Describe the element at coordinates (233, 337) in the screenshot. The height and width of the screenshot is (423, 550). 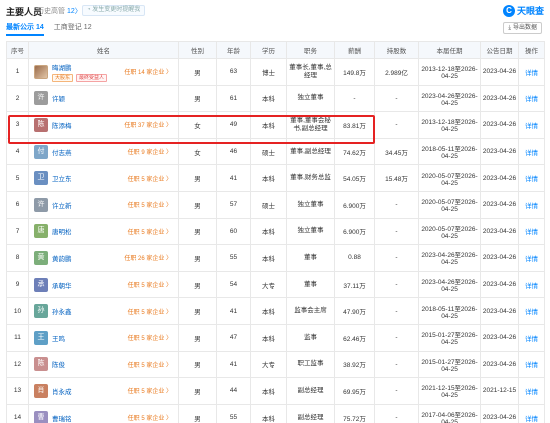
I see `age-cell: 47` at that location.